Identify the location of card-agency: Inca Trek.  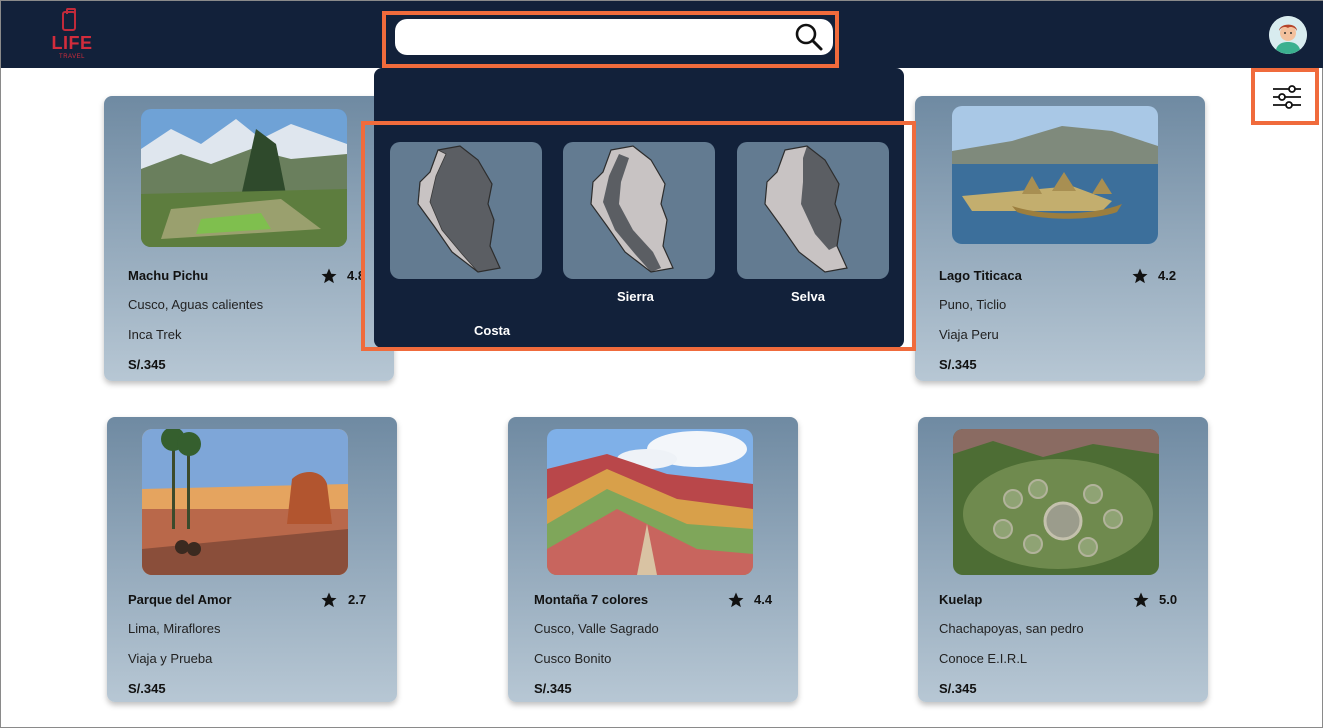
(155, 334).